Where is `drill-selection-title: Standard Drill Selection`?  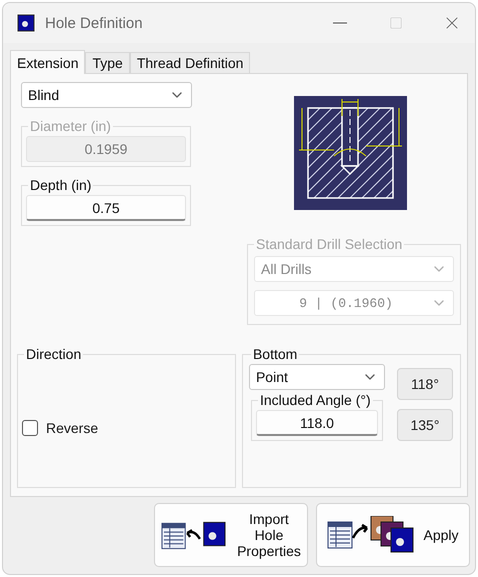 drill-selection-title: Standard Drill Selection is located at coordinates (329, 244).